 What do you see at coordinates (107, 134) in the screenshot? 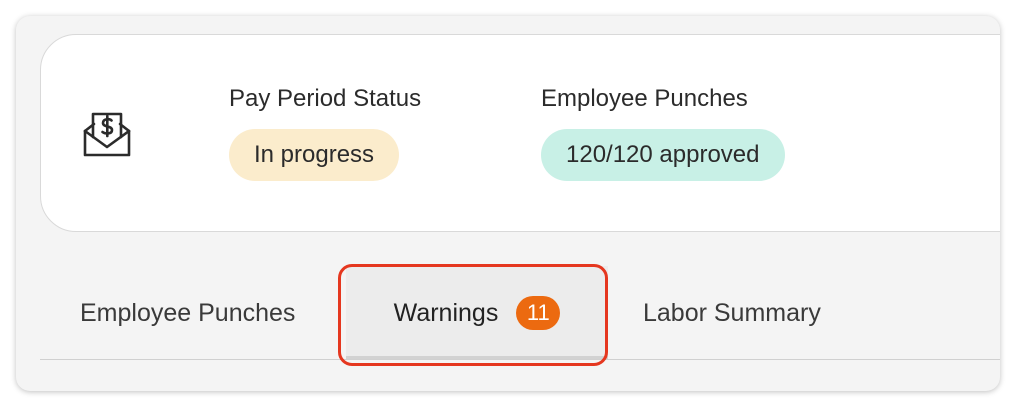
I see `envelope-dollar-icon` at bounding box center [107, 134].